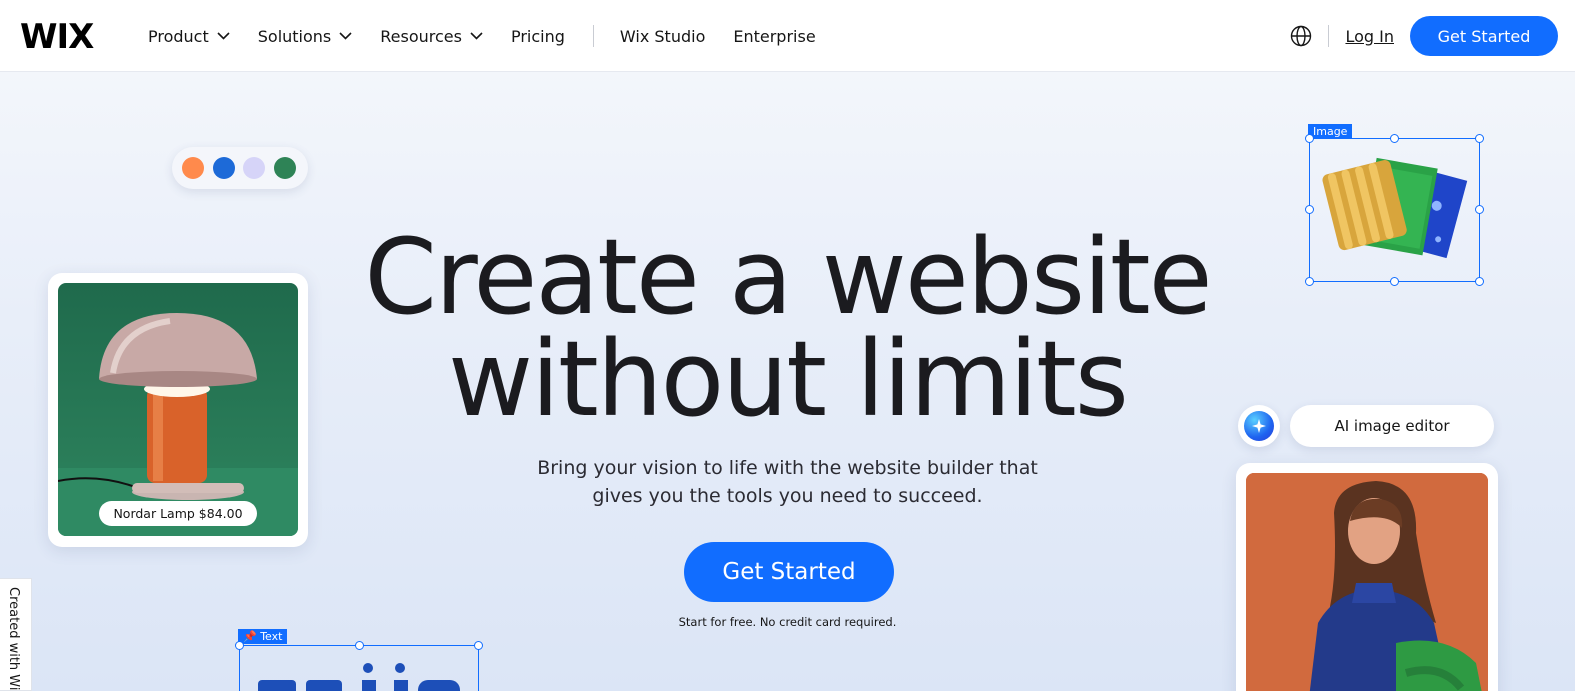 Image resolution: width=1575 pixels, height=691 pixels. I want to click on nav-item-label: Enterprise, so click(774, 36).